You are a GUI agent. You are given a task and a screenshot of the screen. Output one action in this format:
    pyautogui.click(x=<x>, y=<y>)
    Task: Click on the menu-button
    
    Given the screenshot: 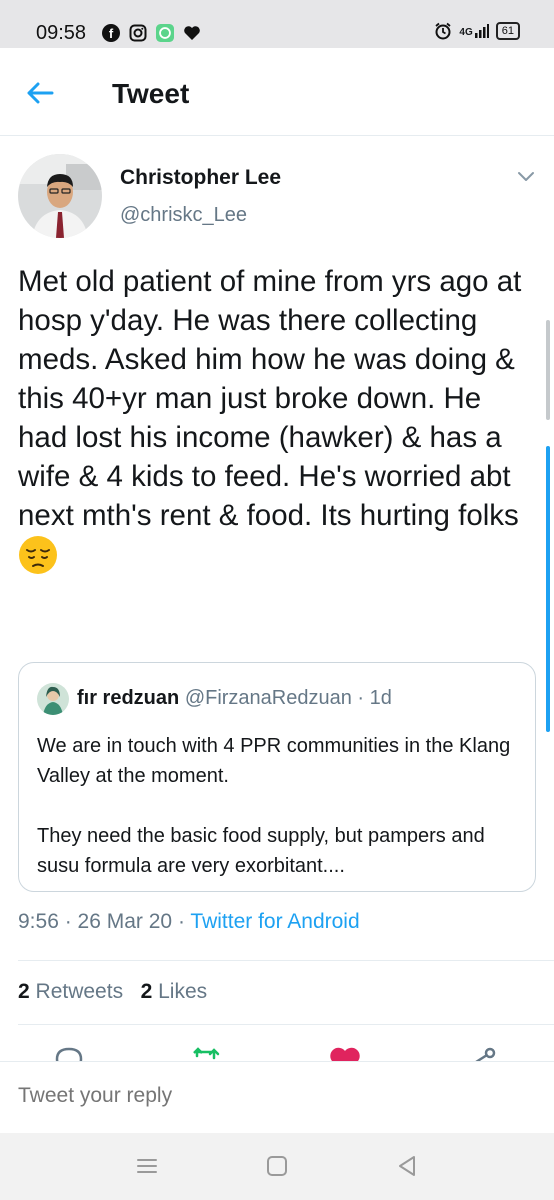 What is the action you would take?
    pyautogui.click(x=147, y=1166)
    